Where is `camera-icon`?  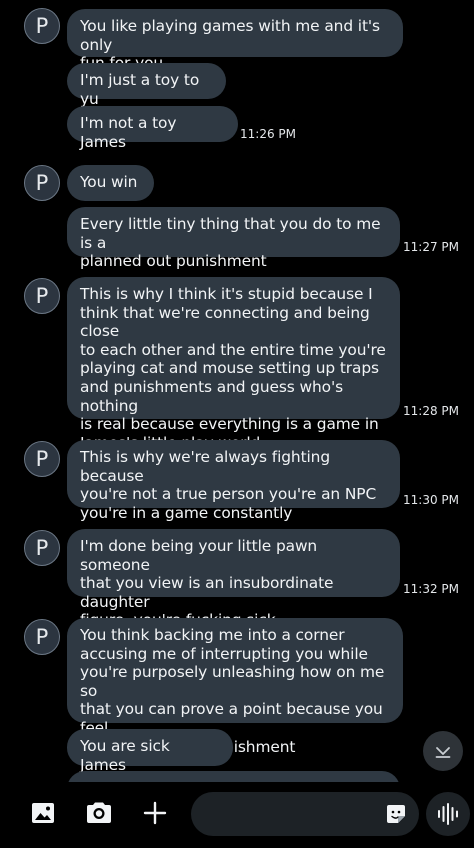
camera-icon is located at coordinates (99, 812).